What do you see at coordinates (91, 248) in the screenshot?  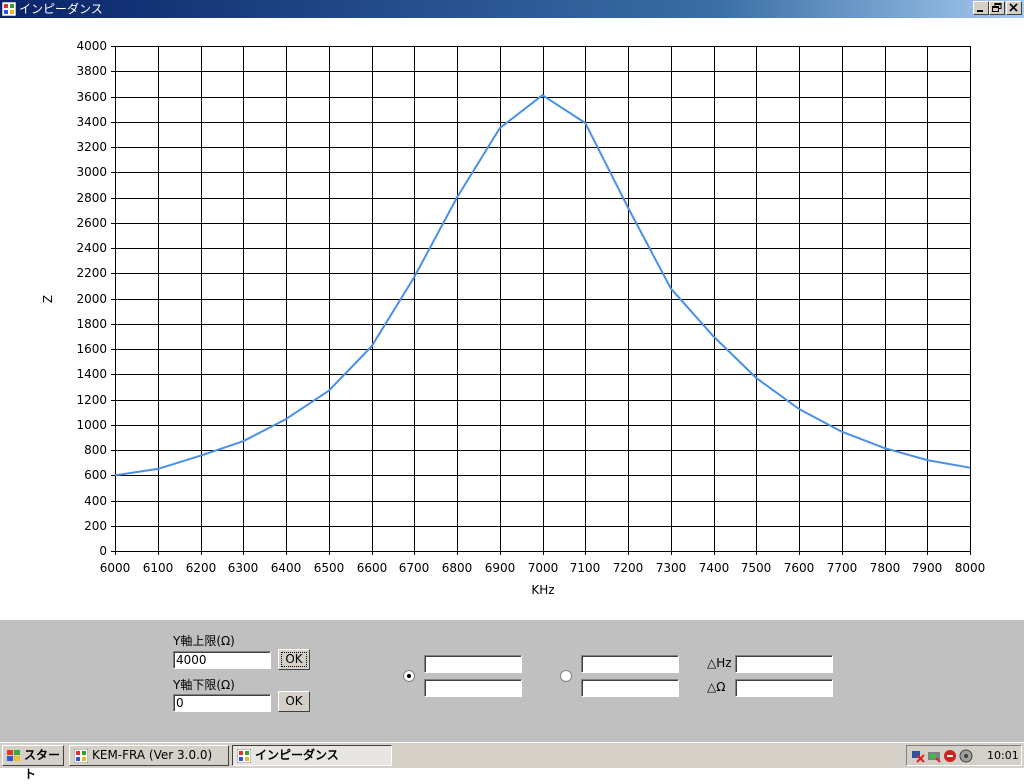 I see `y-tick-label: 2400` at bounding box center [91, 248].